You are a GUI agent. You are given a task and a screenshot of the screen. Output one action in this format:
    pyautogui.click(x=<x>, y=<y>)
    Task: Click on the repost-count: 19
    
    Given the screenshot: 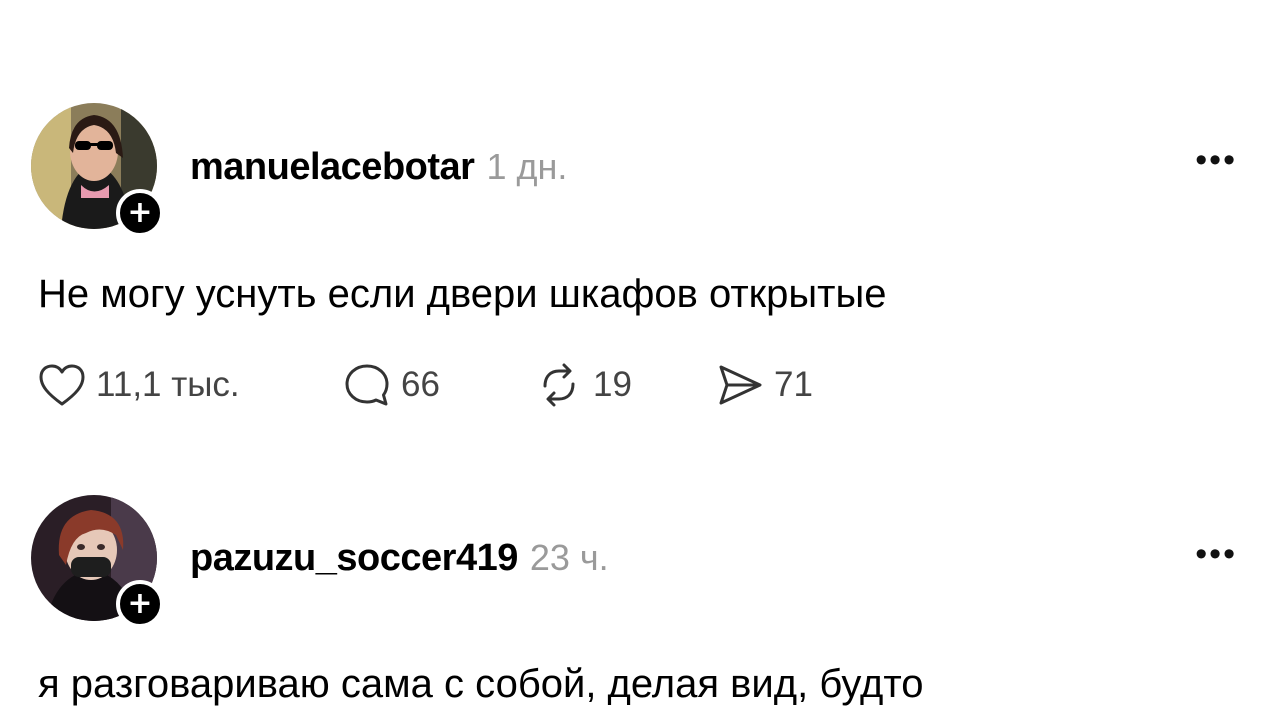 What is the action you would take?
    pyautogui.click(x=612, y=384)
    